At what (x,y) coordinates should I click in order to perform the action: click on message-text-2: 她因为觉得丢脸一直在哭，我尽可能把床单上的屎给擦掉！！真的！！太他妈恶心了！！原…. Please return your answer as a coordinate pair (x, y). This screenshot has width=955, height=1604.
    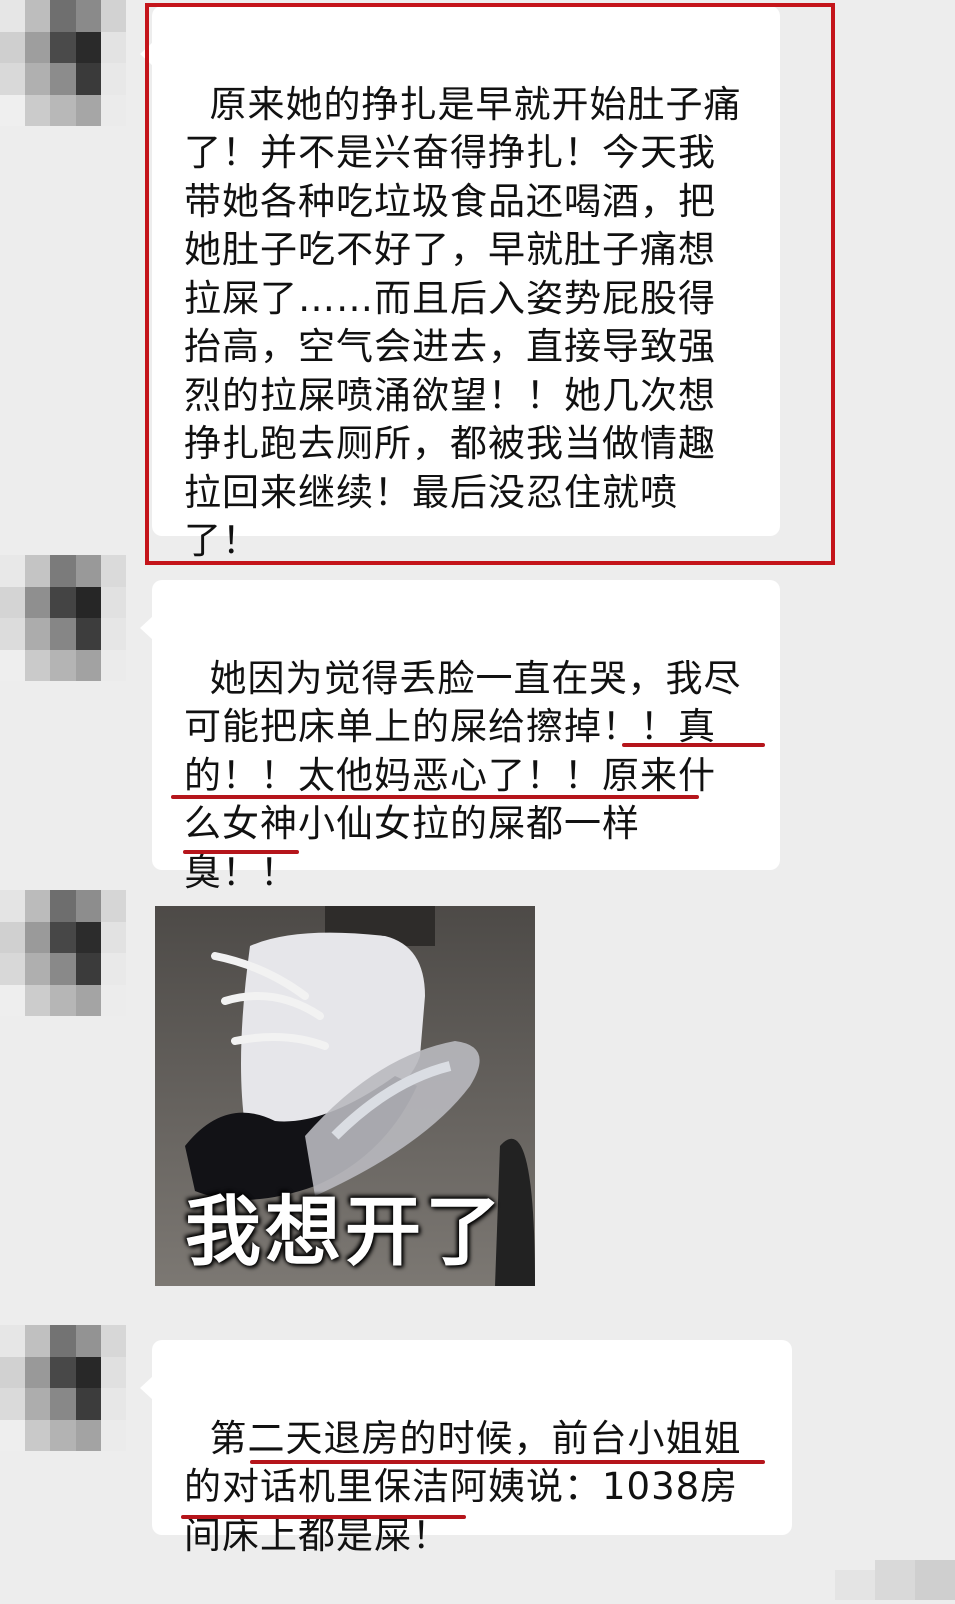
    Looking at the image, I should click on (463, 775).